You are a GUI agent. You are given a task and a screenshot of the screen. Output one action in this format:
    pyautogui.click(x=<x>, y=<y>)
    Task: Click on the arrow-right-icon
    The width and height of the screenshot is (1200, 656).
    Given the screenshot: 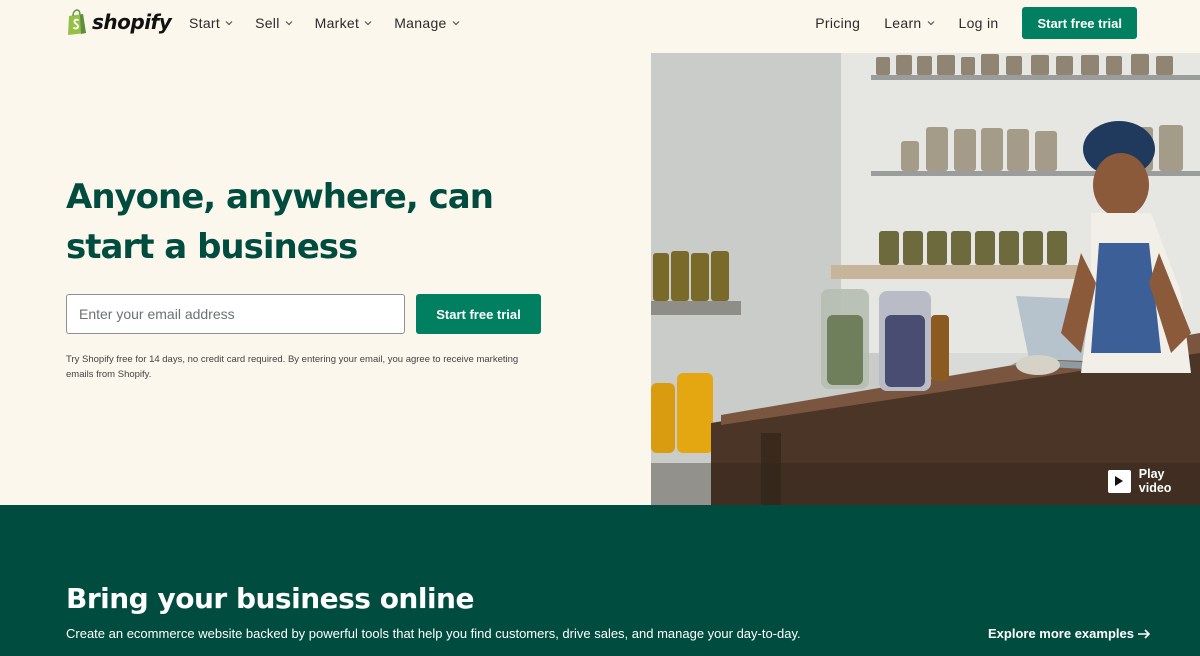 What is the action you would take?
    pyautogui.click(x=1144, y=633)
    